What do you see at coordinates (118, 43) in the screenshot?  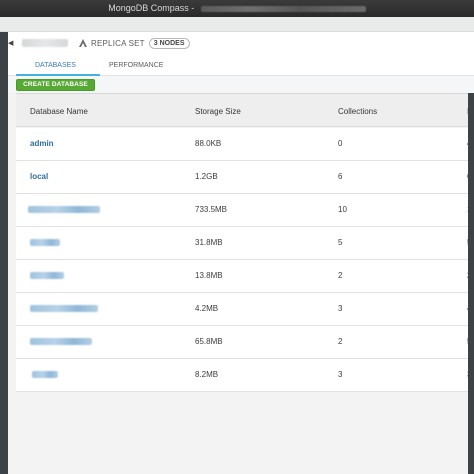 I see `replica-set-label: REPLICA SET` at bounding box center [118, 43].